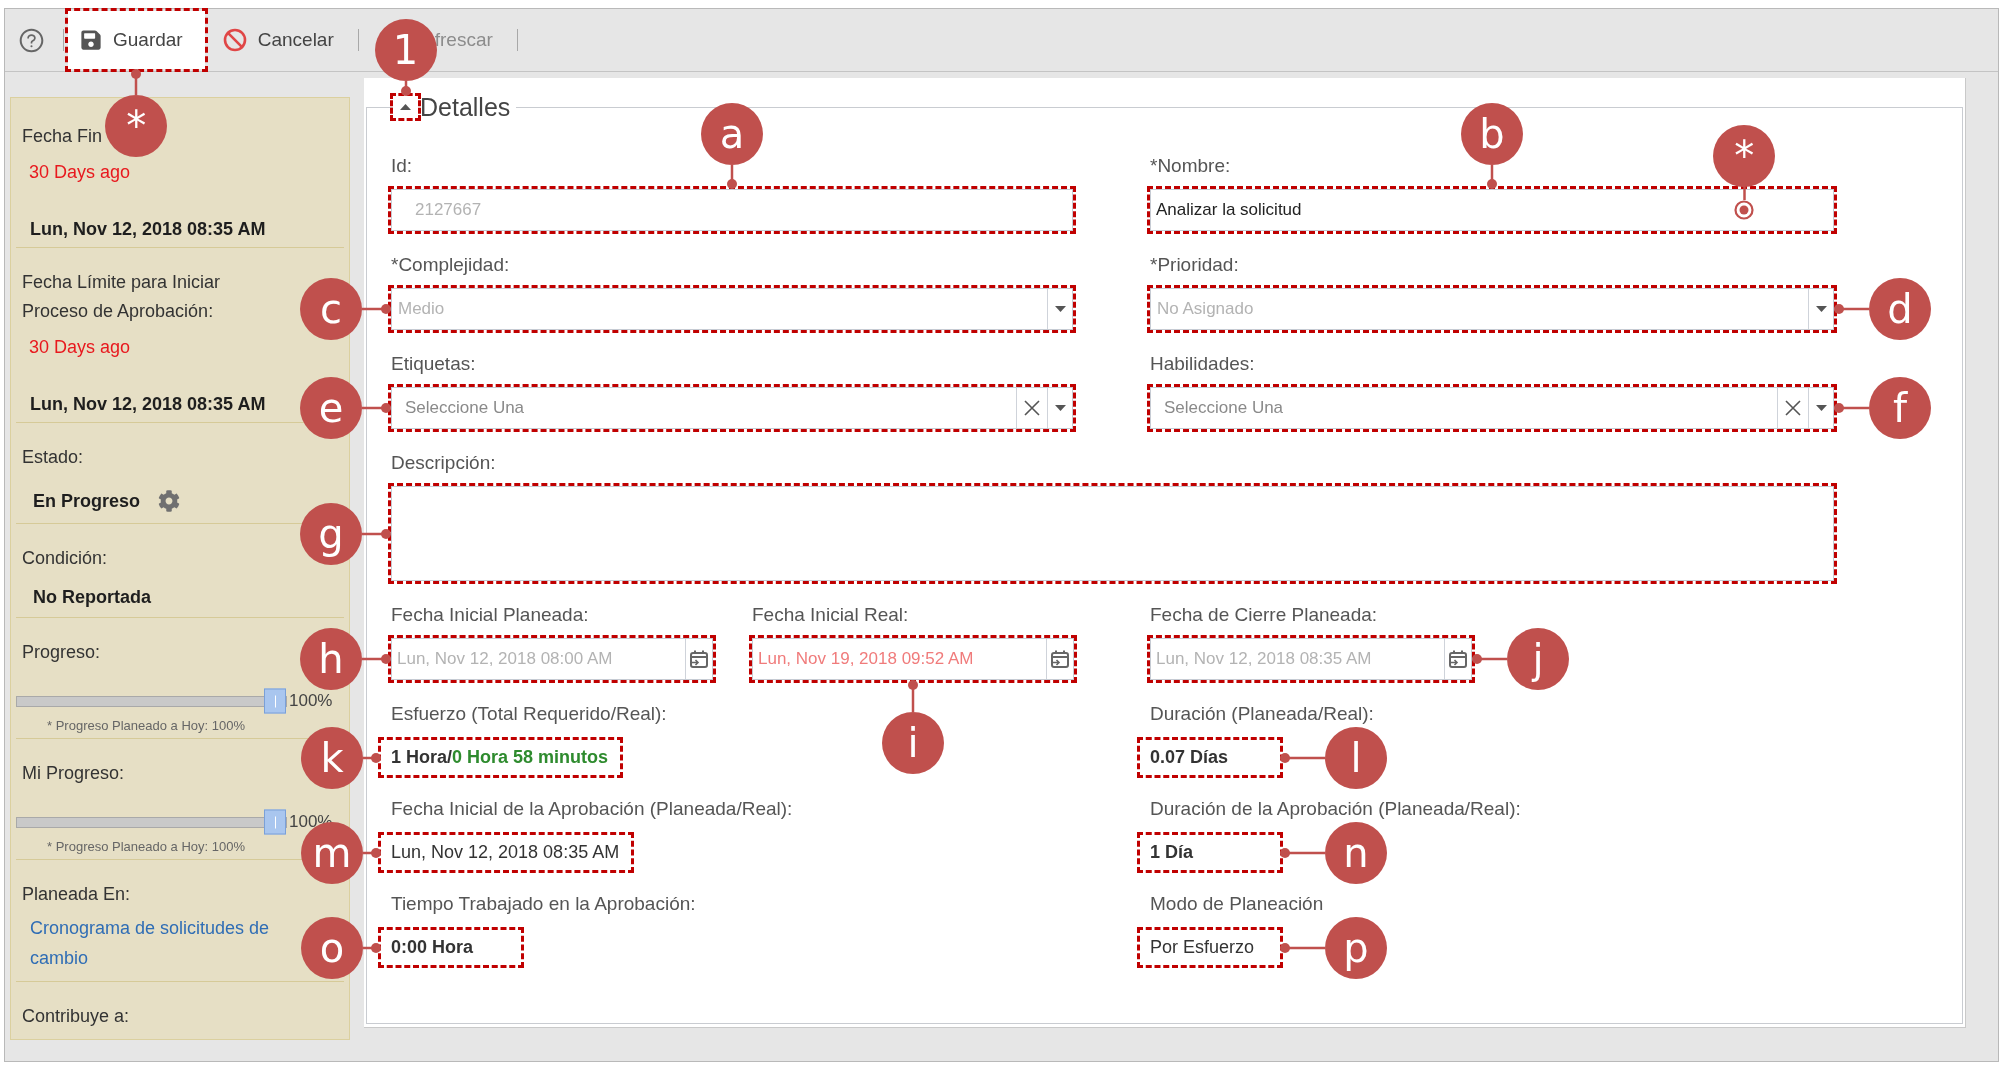 Image resolution: width=2003 pixels, height=1066 pixels. I want to click on field-label: Habilidades:, so click(1202, 364).